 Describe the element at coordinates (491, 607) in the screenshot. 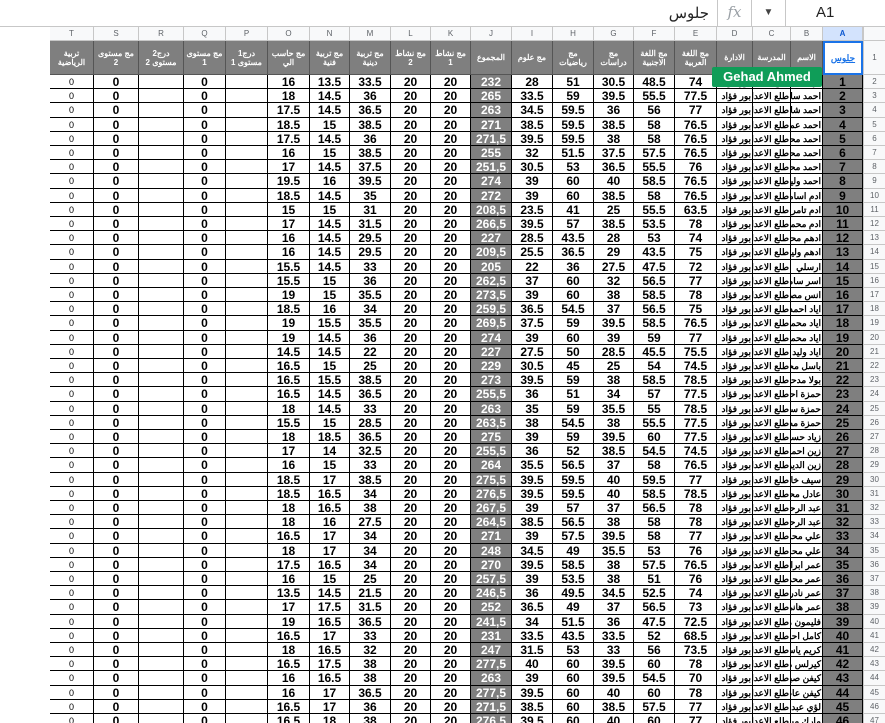

I see `data-cell: 252` at that location.